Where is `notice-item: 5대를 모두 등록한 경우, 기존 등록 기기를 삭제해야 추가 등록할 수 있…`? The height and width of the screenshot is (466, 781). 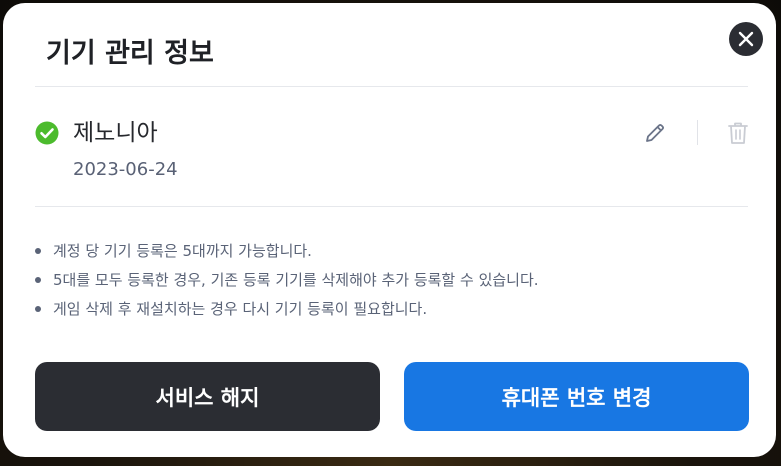
notice-item: 5대를 모두 등록한 경우, 기존 등록 기기를 삭제해야 추가 등록할 수 있… is located at coordinates (287, 282).